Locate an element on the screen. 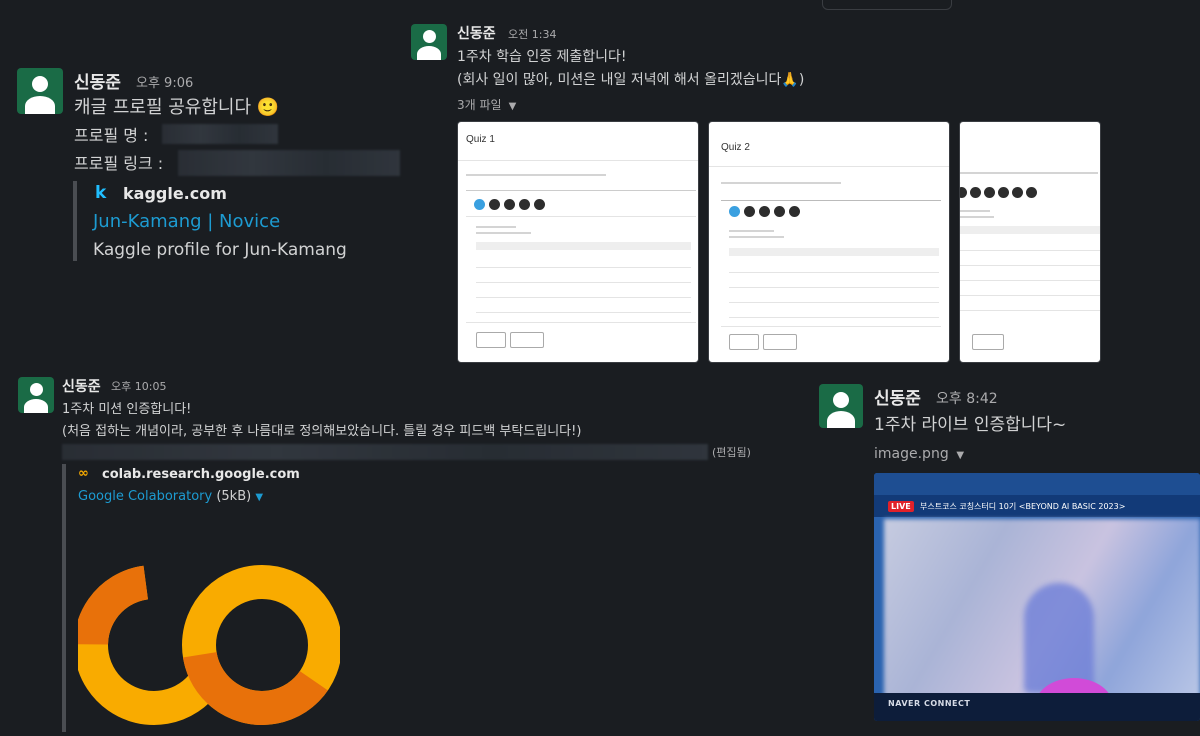  message-text: 1주차 미션 인증합니다! is located at coordinates (127, 409).